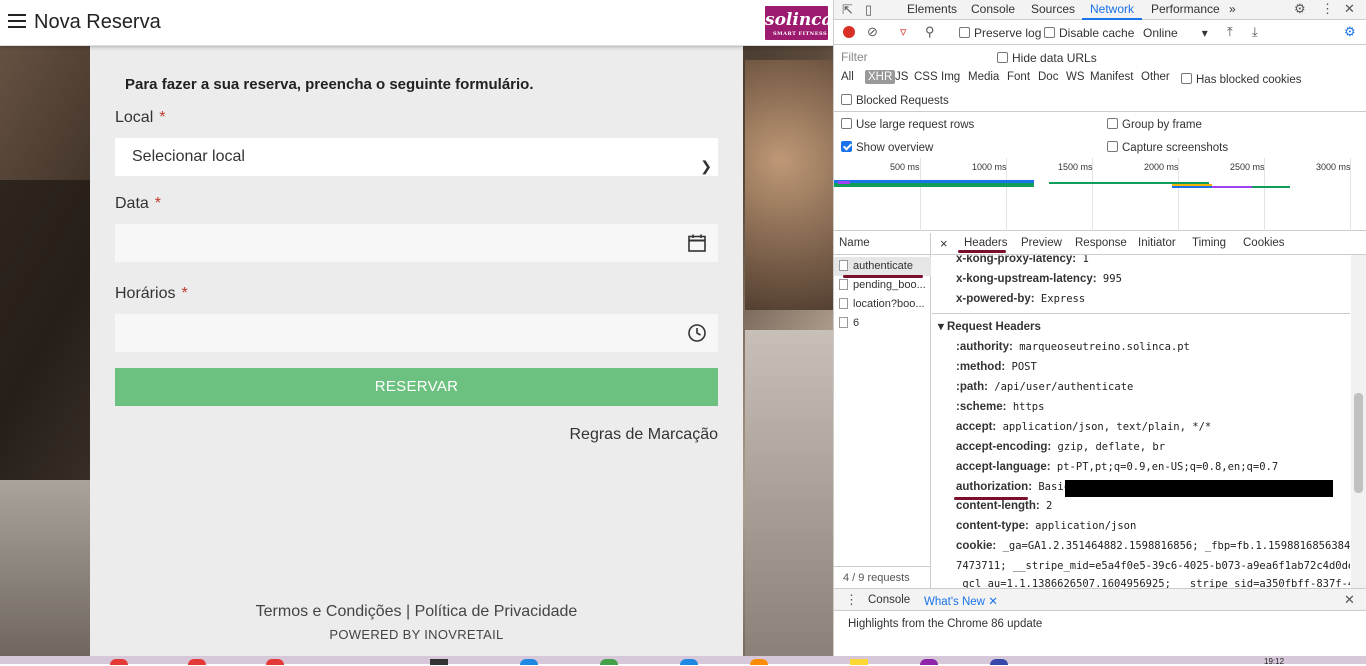 Image resolution: width=1366 pixels, height=666 pixels. Describe the element at coordinates (697, 243) in the screenshot. I see `calendar-icon` at that location.